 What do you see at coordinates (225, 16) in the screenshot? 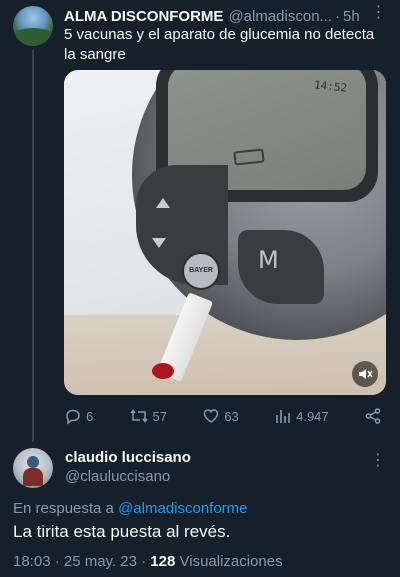
I see `tweet-header: ALMA DISCONFORME @almadiscon... · 5h` at bounding box center [225, 16].